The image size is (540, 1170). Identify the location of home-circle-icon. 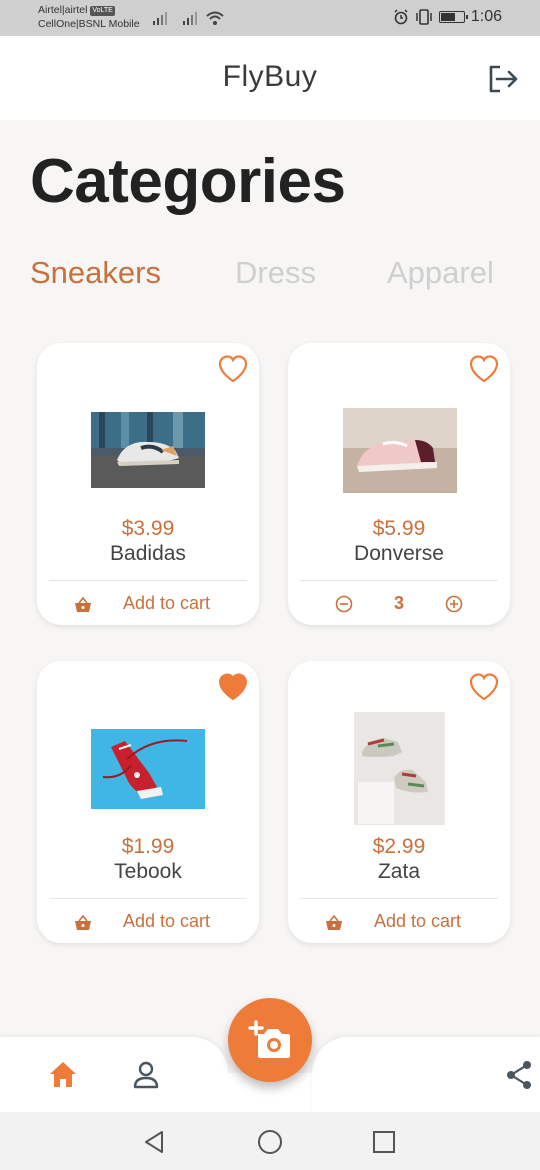
(270, 1142).